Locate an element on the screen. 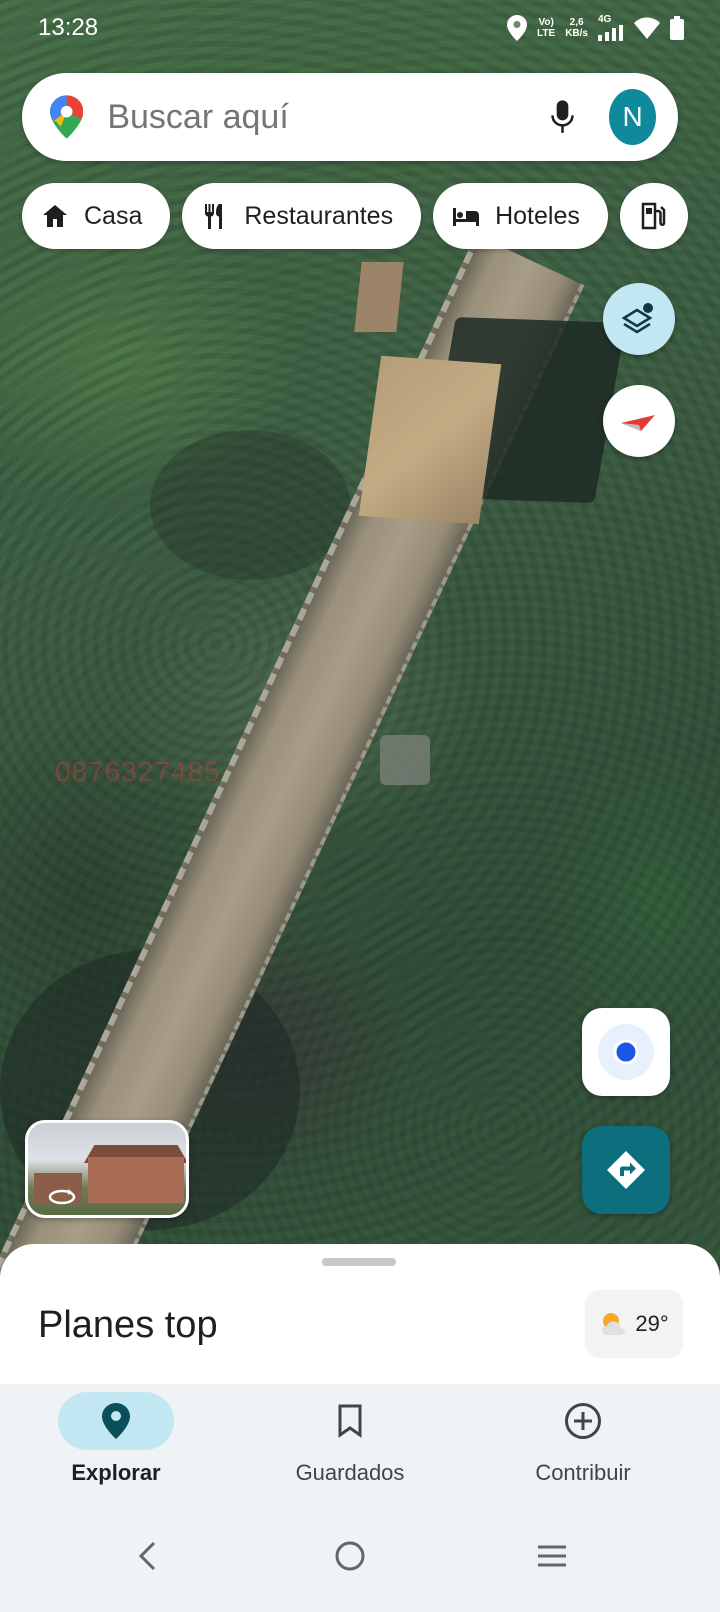  speed-value: 2,6 is located at coordinates (576, 22).